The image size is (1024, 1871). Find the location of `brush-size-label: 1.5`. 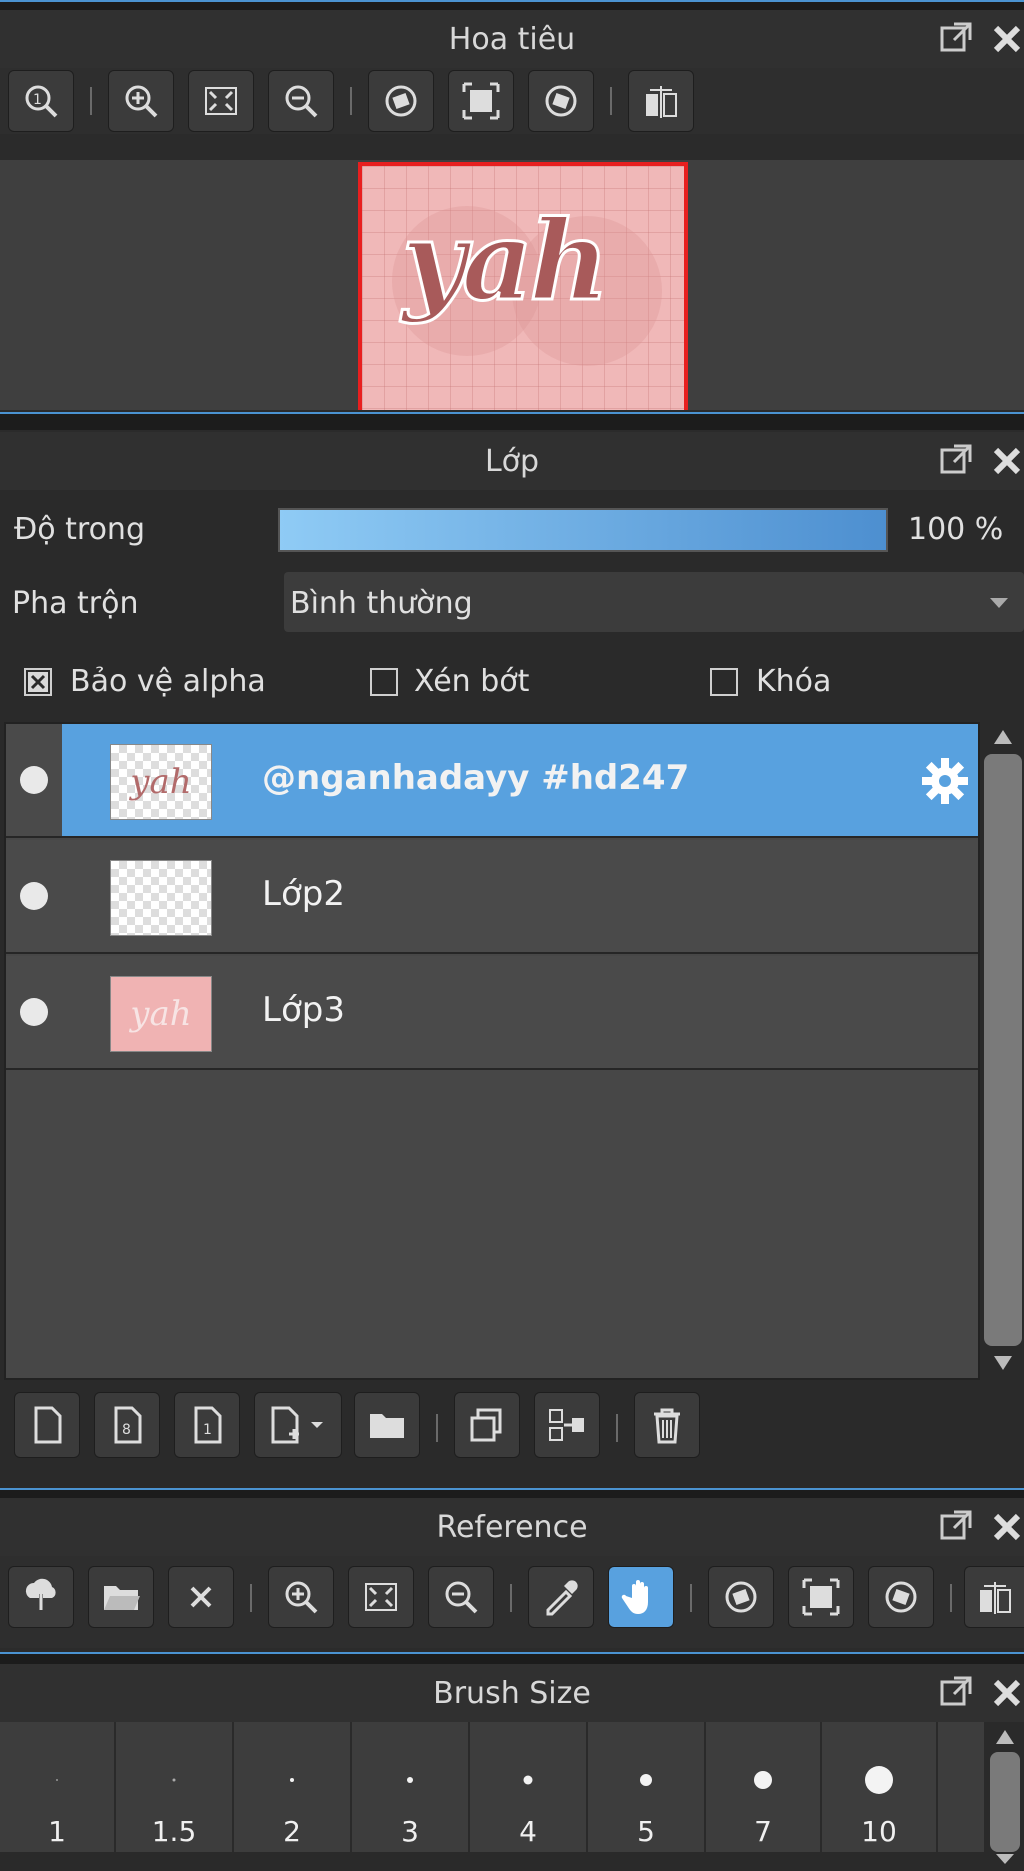

brush-size-label: 1.5 is located at coordinates (174, 1831).